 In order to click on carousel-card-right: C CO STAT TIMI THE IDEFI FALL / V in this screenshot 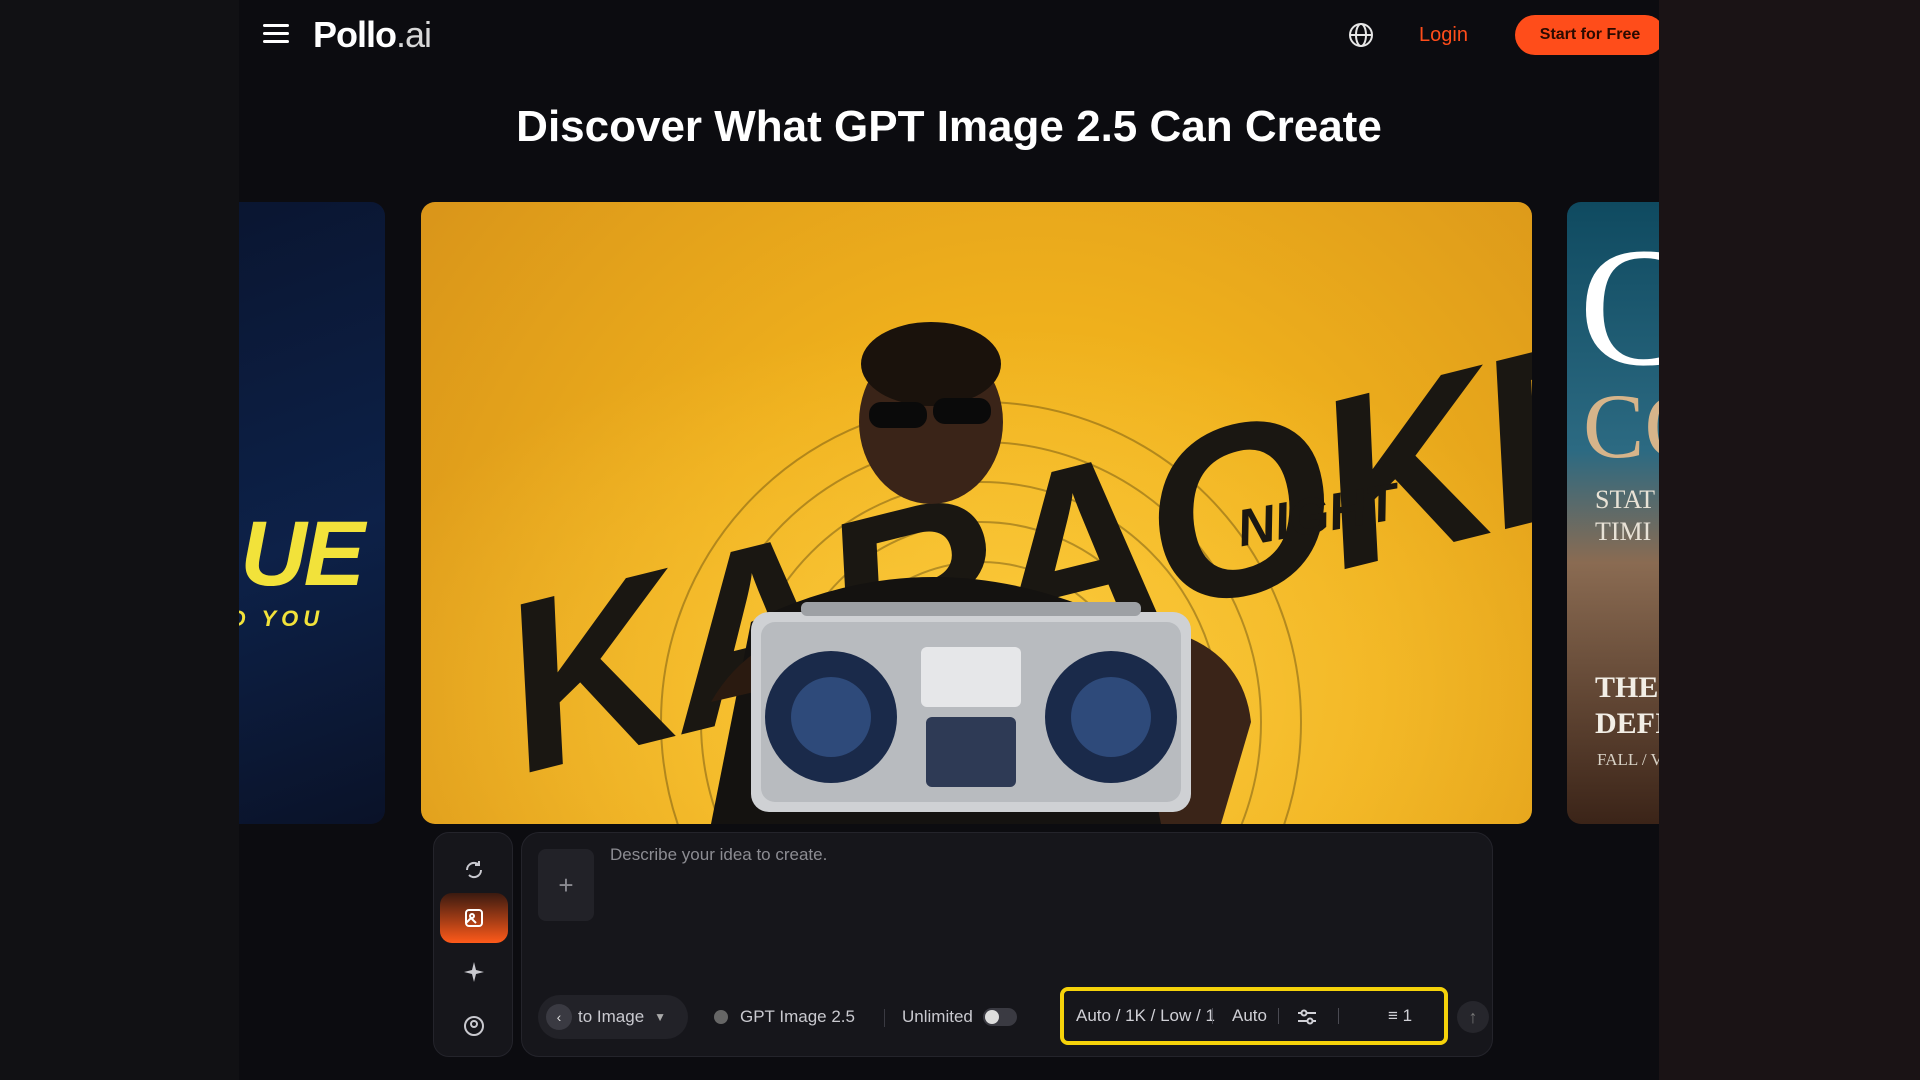, I will do `click(1613, 513)`.